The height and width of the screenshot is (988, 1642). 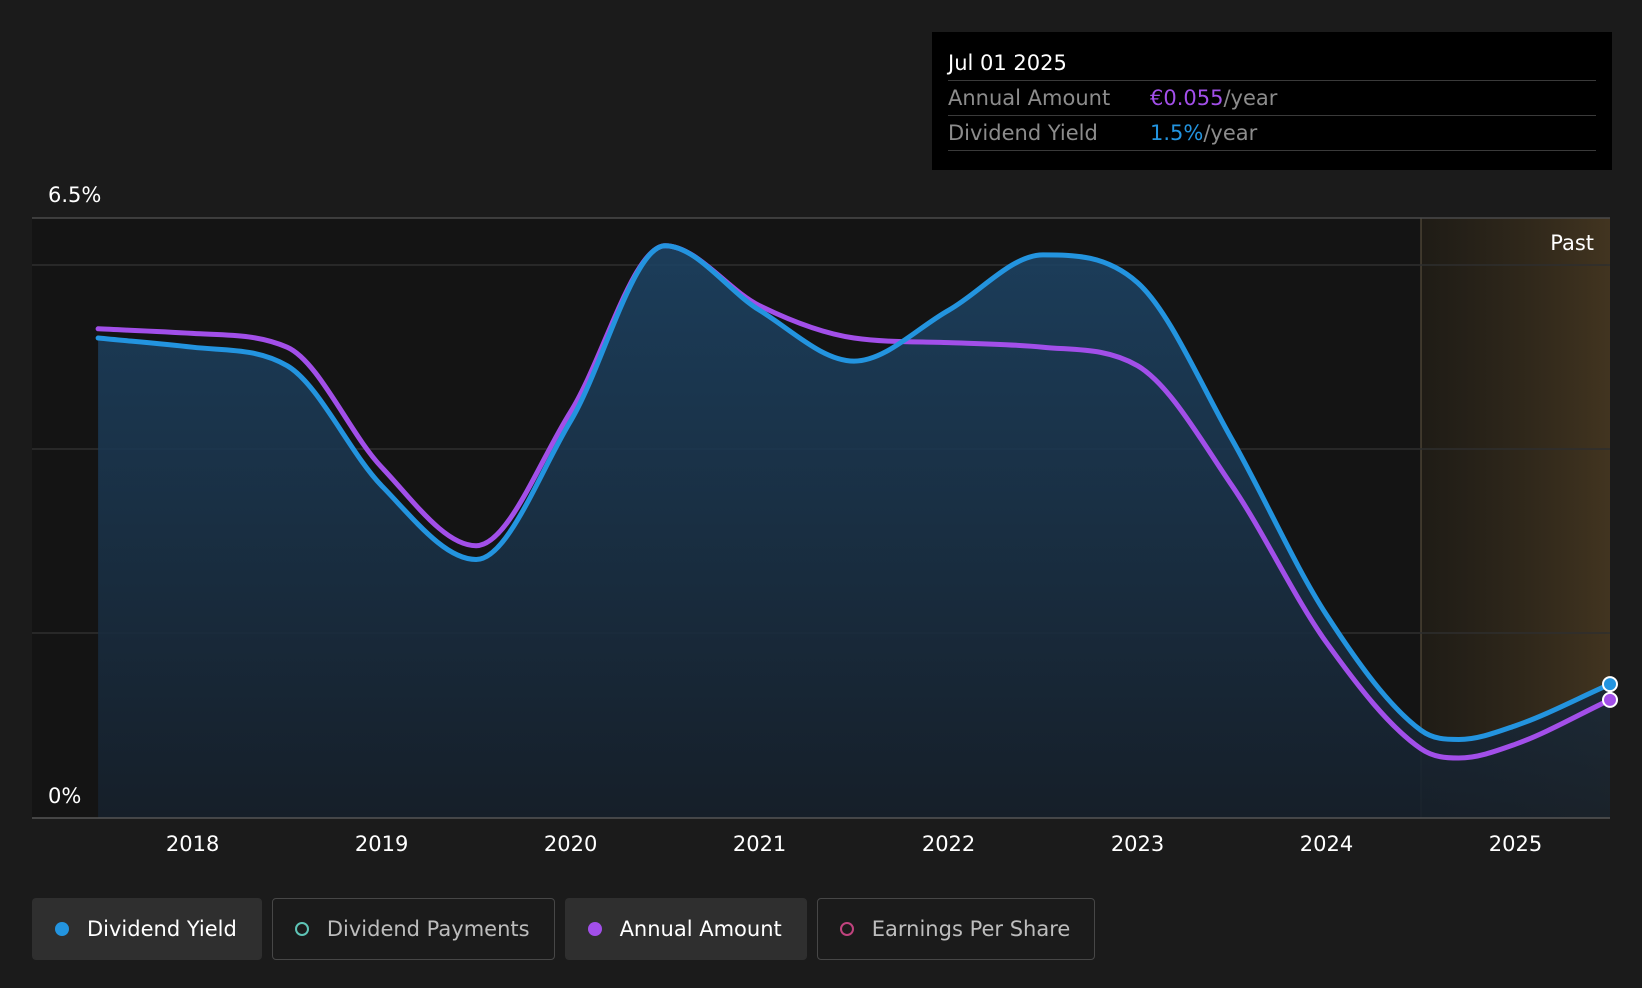 I want to click on x-tick-label: 2019, so click(x=381, y=844).